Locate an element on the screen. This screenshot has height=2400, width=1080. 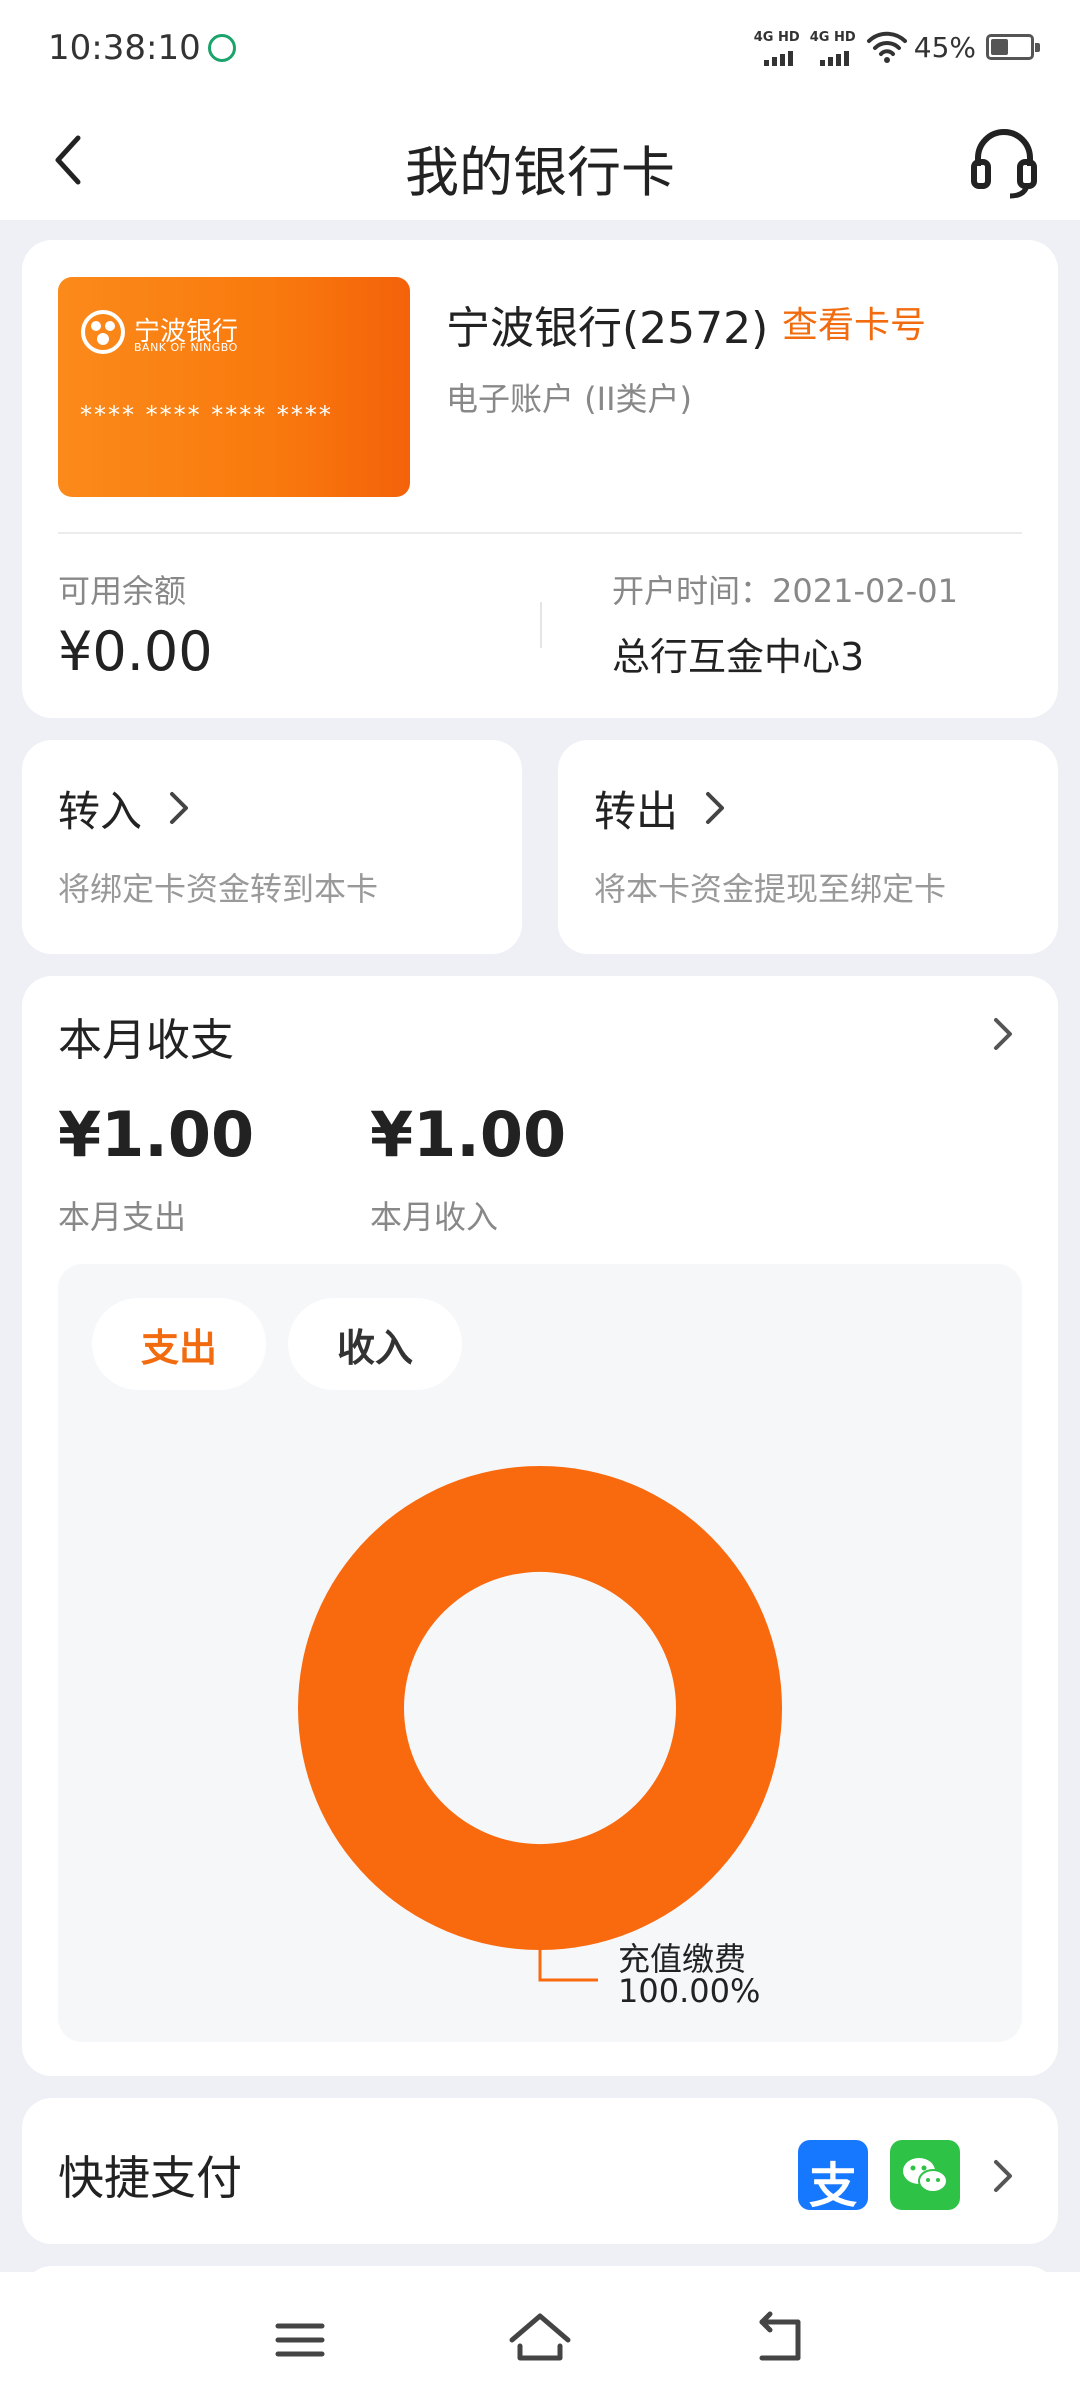
notification-icon is located at coordinates (222, 48).